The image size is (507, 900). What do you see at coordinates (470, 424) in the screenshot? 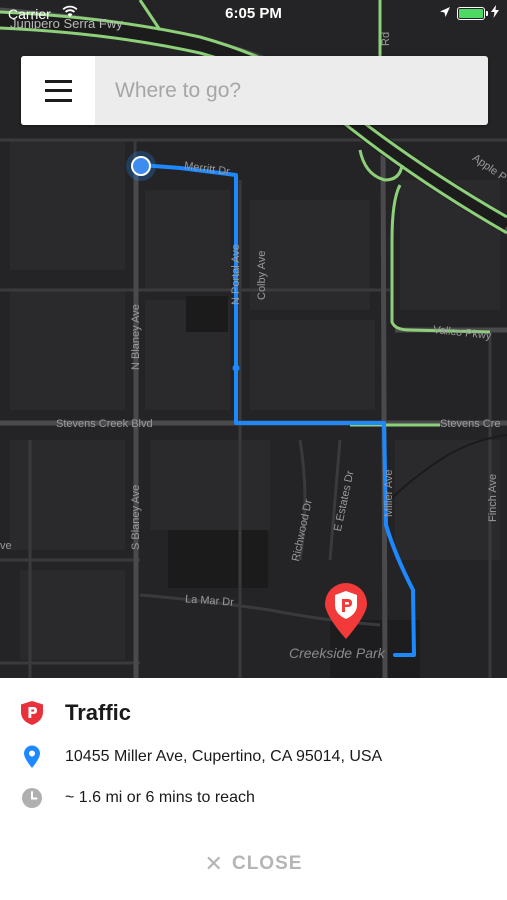
I see `street-label: Stevens Cre` at bounding box center [470, 424].